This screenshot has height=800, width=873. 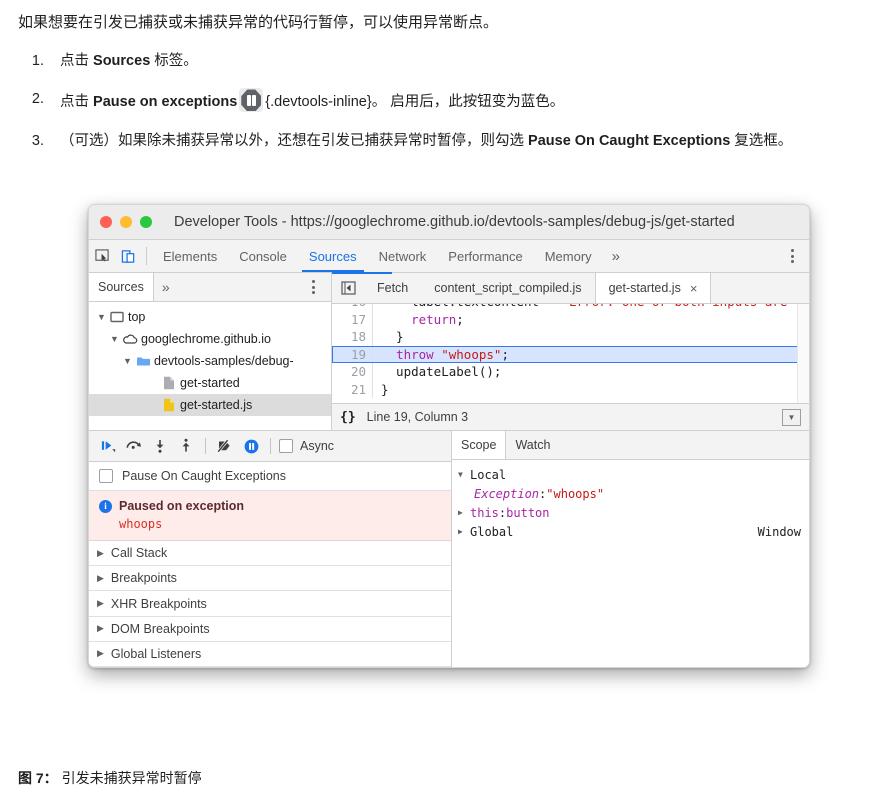 What do you see at coordinates (415, 102) in the screenshot?
I see `step2-post: {.devtools-inline}。 启用后，此按钮变为蓝色。` at bounding box center [415, 102].